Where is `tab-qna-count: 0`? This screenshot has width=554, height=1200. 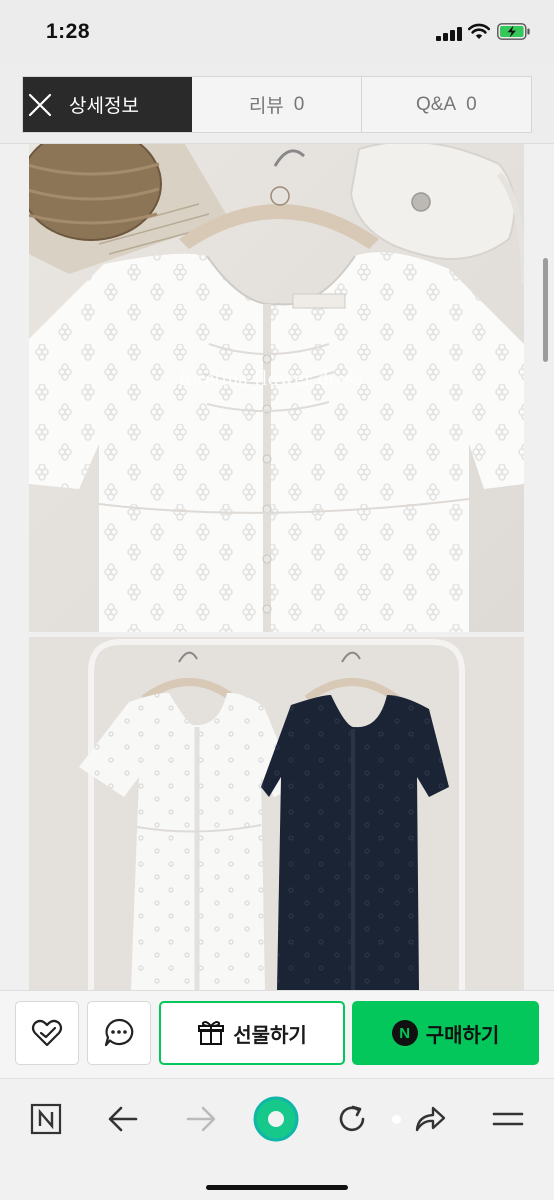
tab-qna-count: 0 is located at coordinates (471, 104).